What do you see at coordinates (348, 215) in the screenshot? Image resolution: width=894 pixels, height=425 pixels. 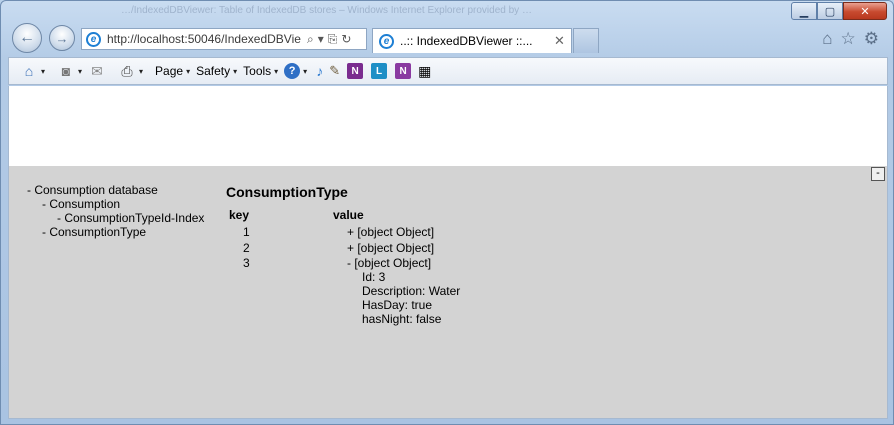 I see `column-header-value: value` at bounding box center [348, 215].